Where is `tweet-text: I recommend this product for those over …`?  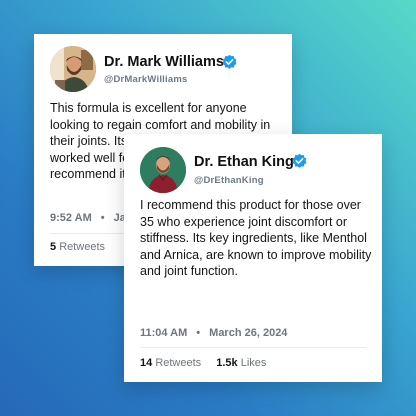 tweet-text: I recommend this product for those over … is located at coordinates (256, 238).